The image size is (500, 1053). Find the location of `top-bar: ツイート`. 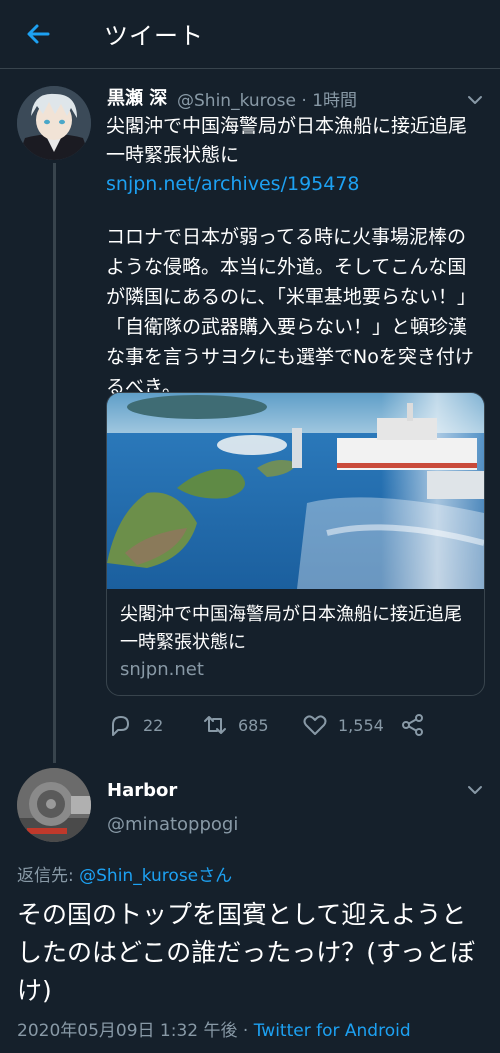

top-bar: ツイート is located at coordinates (250, 34).